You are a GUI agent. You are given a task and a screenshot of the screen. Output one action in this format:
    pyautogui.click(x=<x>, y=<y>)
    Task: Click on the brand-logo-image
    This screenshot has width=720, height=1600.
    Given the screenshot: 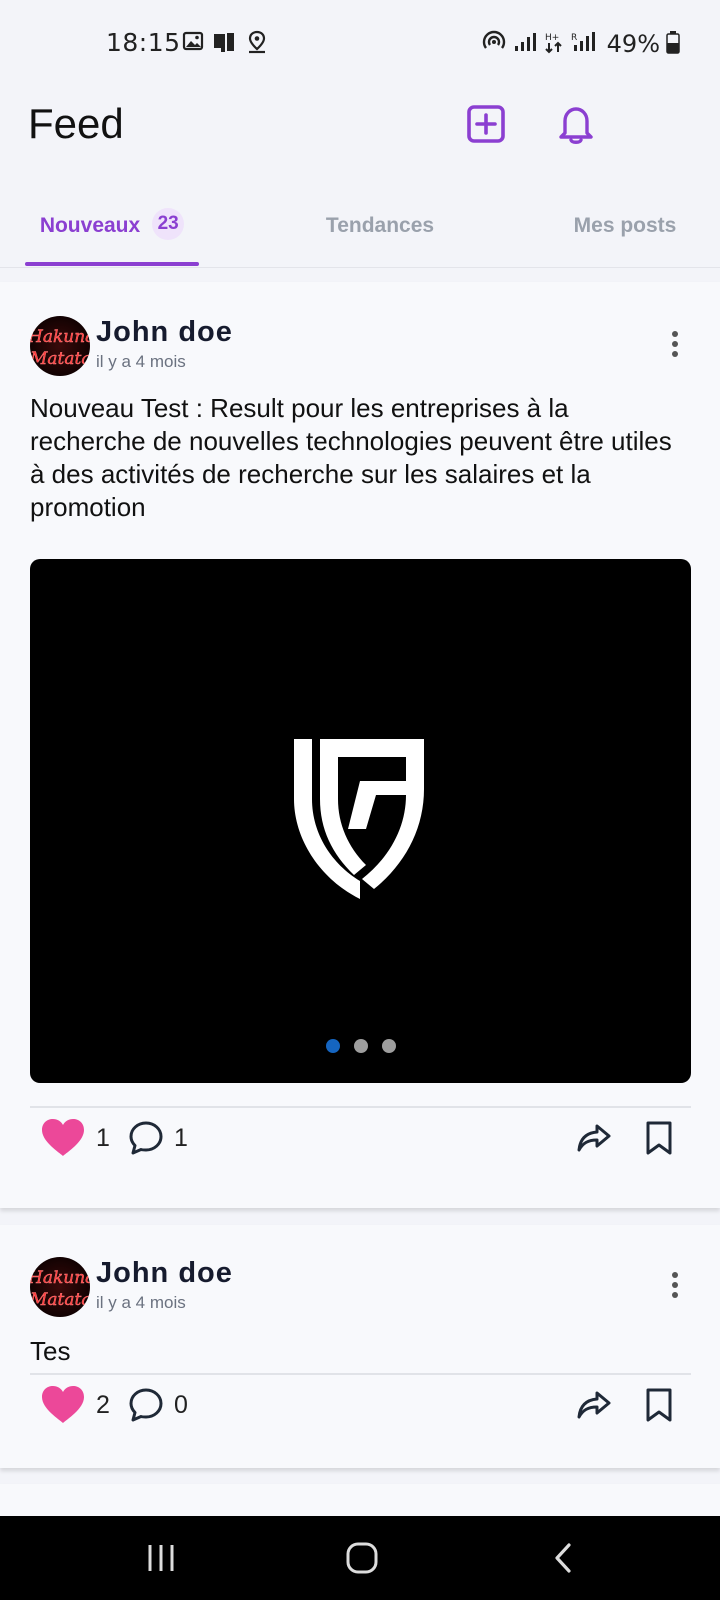 What is the action you would take?
    pyautogui.click(x=359, y=819)
    